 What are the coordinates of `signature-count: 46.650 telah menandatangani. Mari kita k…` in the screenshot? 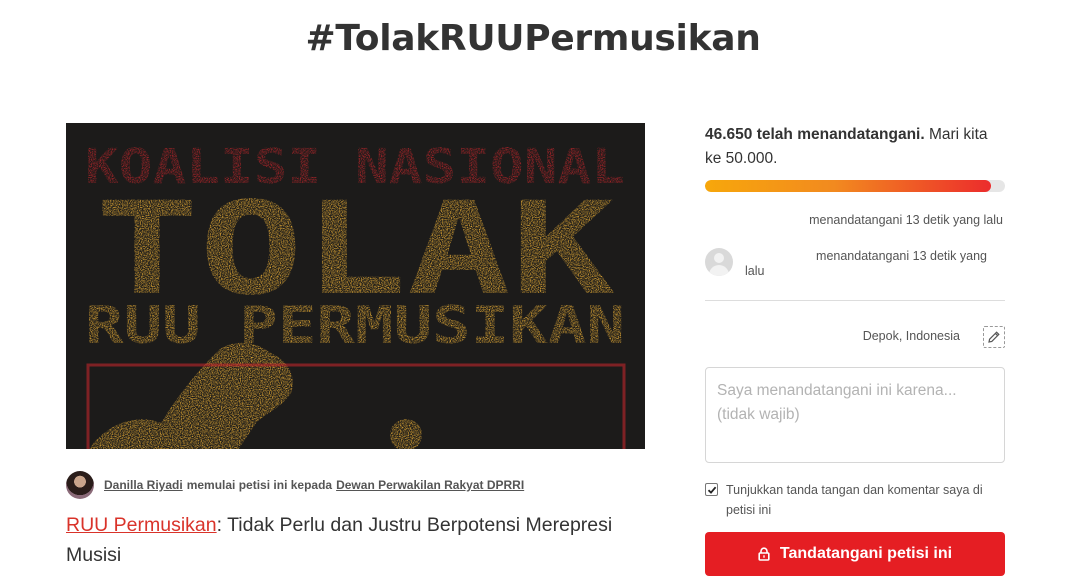 It's located at (855, 147).